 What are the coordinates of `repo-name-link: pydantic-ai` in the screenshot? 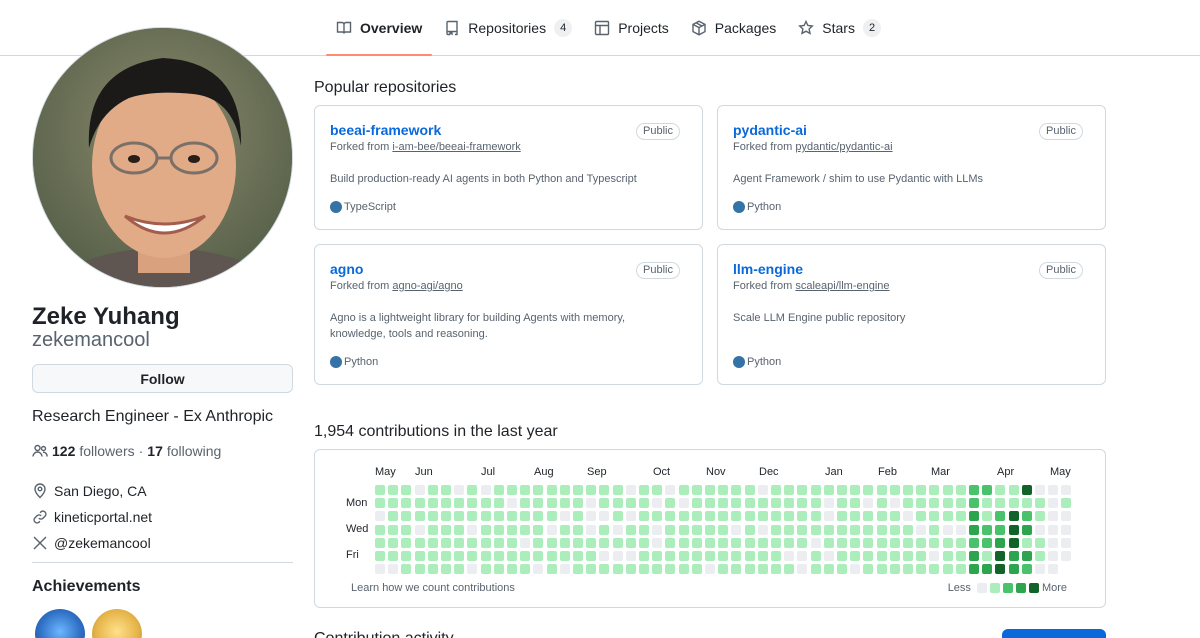 It's located at (770, 130).